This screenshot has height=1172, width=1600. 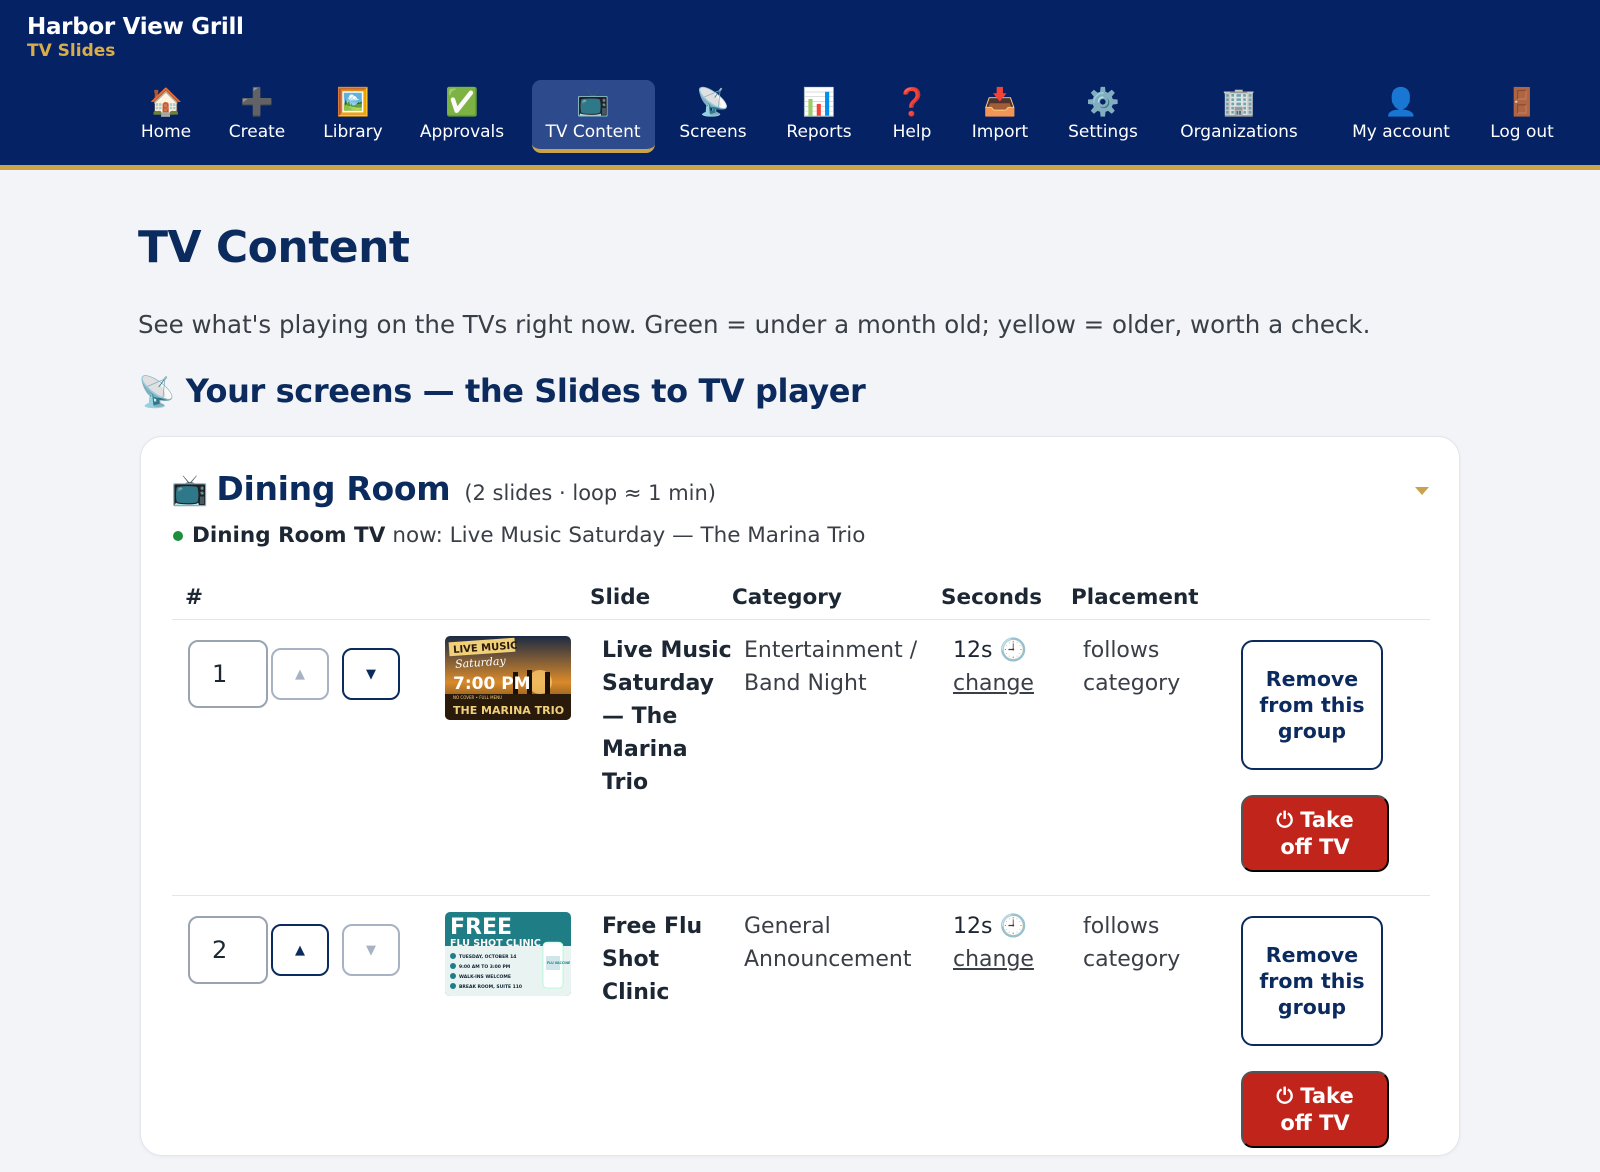 I want to click on slide-name: Free Flu Shot Clinic, so click(x=652, y=959).